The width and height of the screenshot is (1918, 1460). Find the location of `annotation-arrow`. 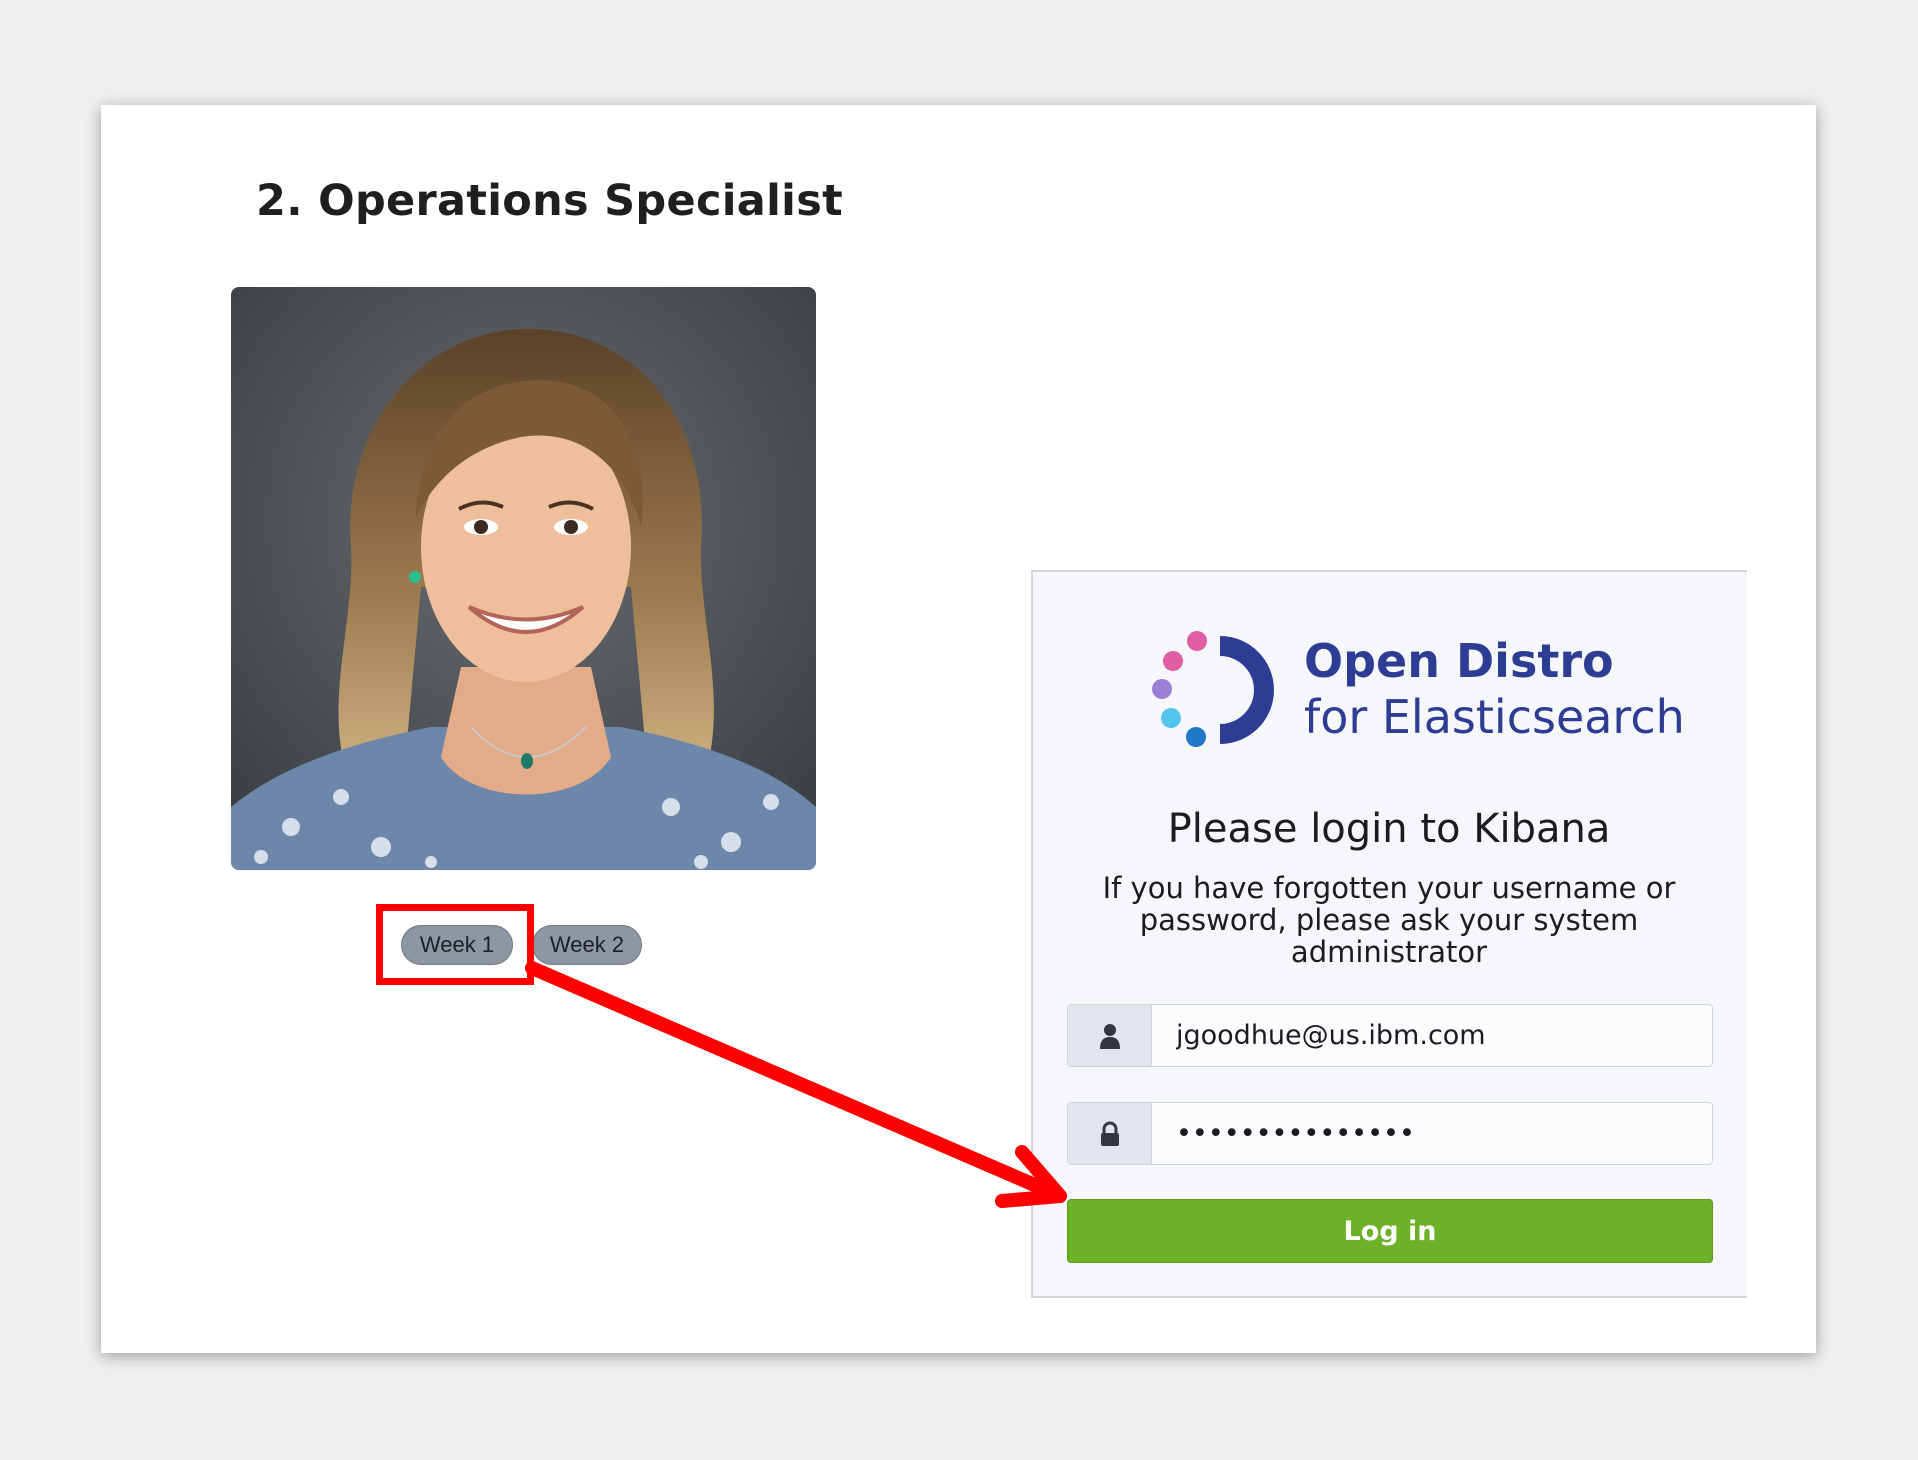

annotation-arrow is located at coordinates (796, 1084).